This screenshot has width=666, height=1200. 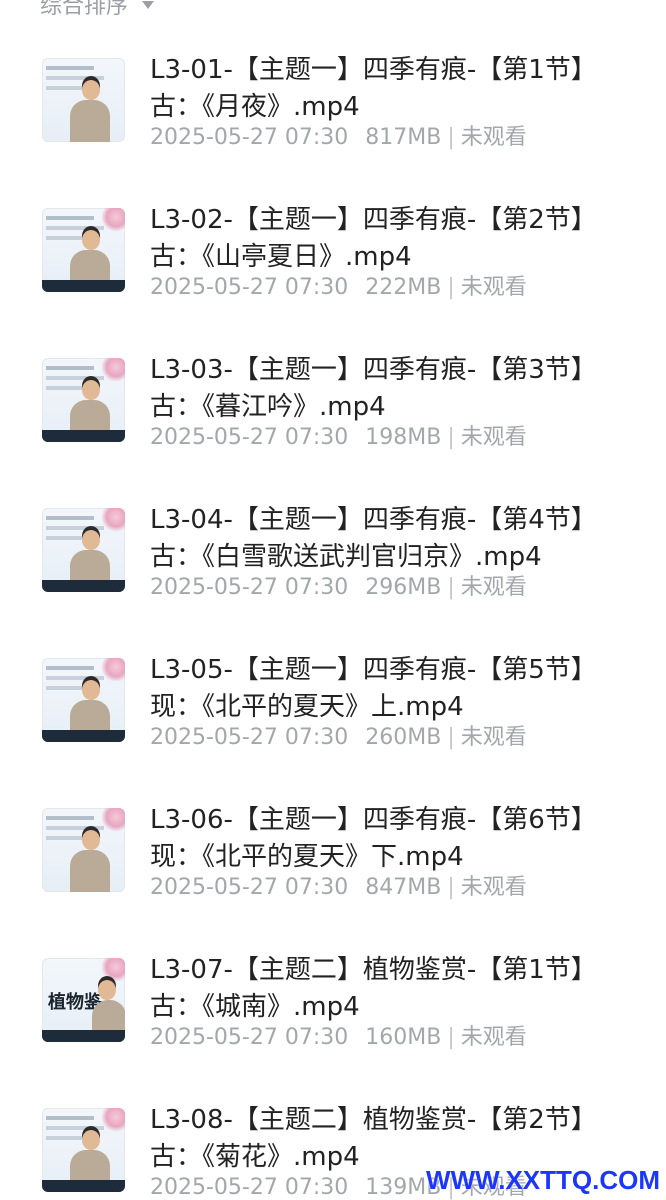 What do you see at coordinates (373, 538) in the screenshot?
I see `file-title: L3-04-【主题一】四季有痕-【第4节】古：《白雪歌送武判官归京》.mp4` at bounding box center [373, 538].